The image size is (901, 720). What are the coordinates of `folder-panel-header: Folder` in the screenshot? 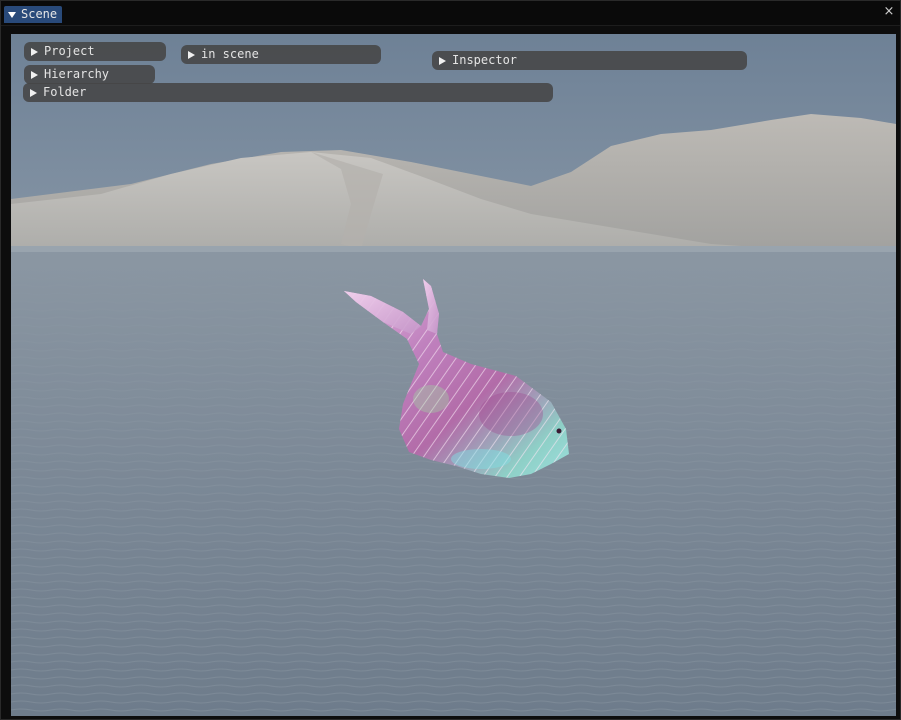 It's located at (288, 92).